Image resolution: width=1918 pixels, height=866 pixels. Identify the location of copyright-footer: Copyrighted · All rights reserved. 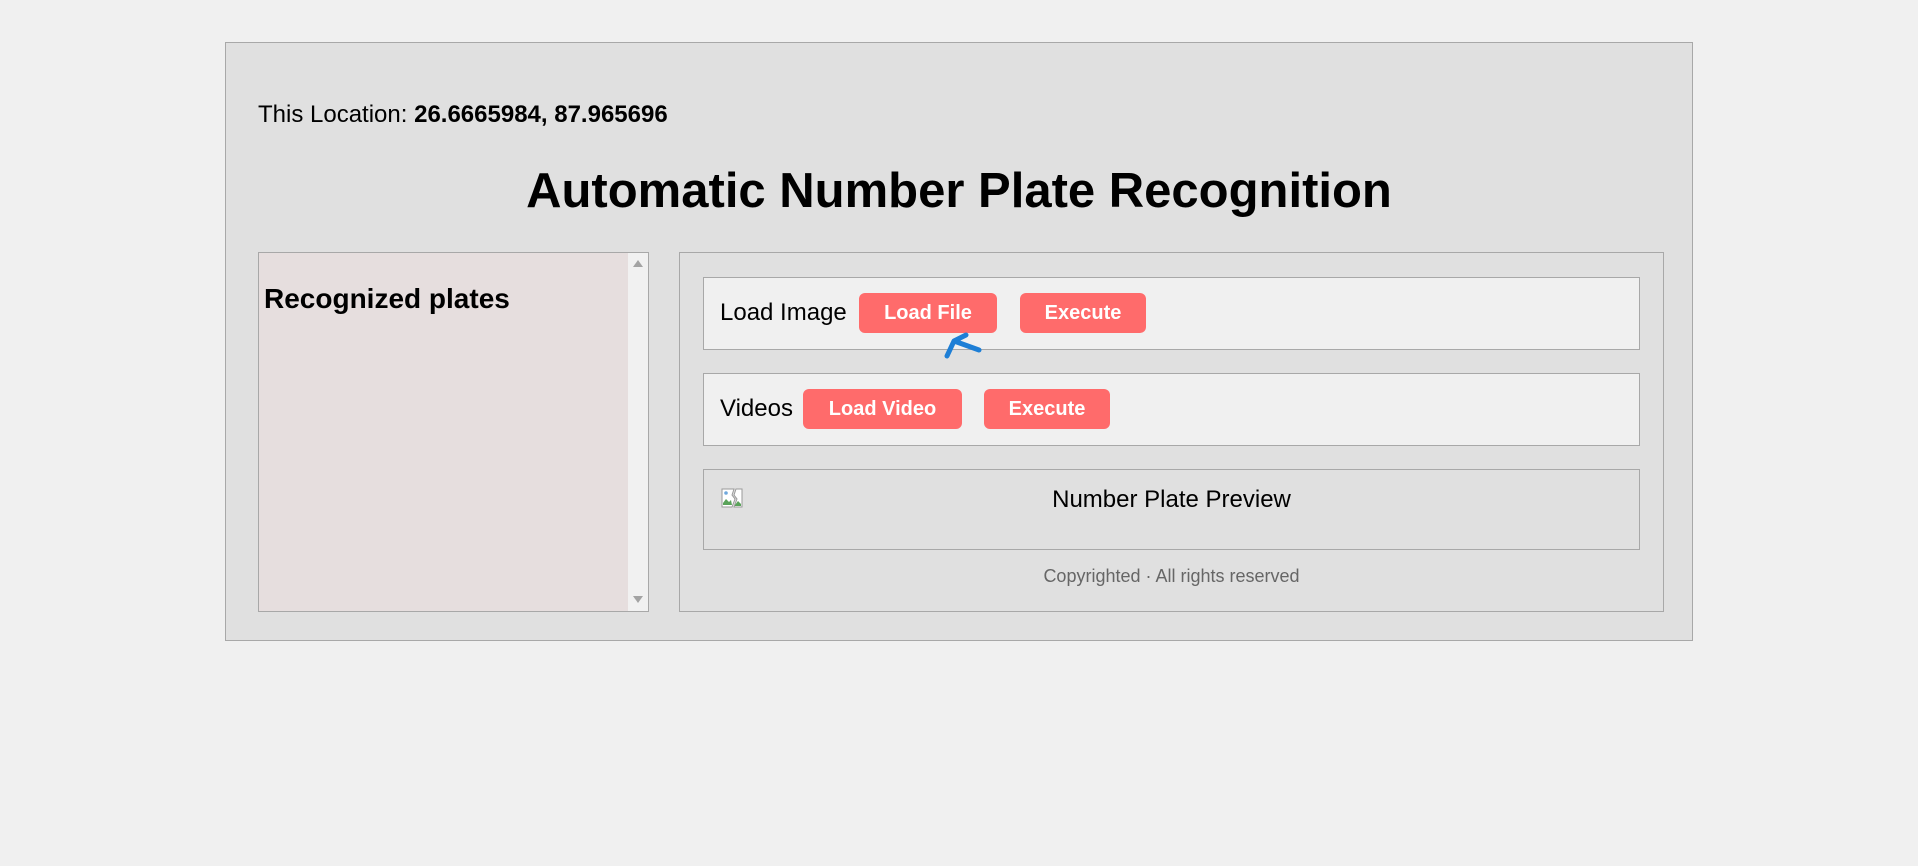
(1171, 576).